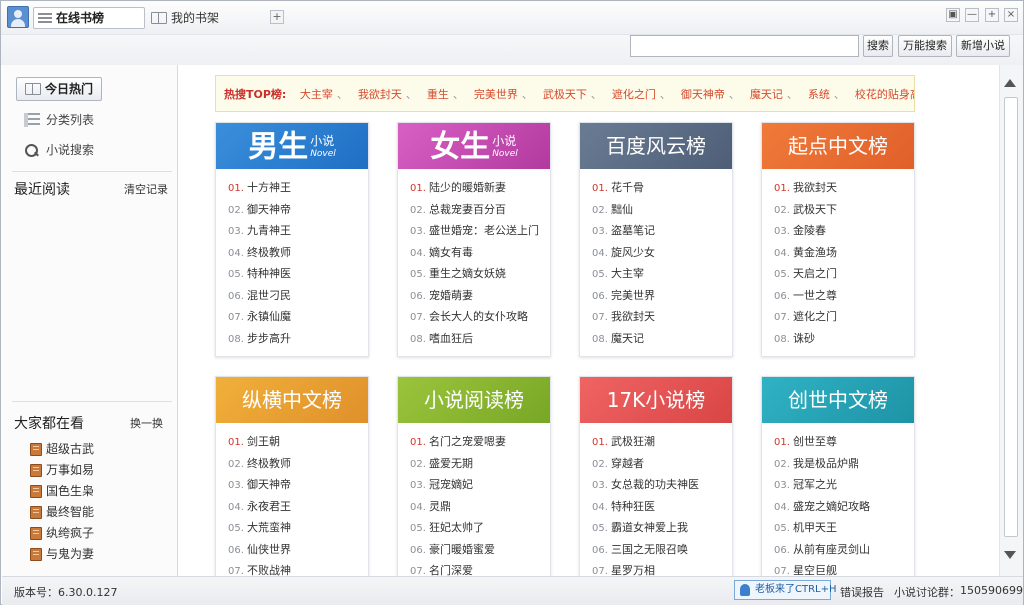 This screenshot has width=1024, height=605. I want to click on error-report-link: 错误报告, so click(862, 592).